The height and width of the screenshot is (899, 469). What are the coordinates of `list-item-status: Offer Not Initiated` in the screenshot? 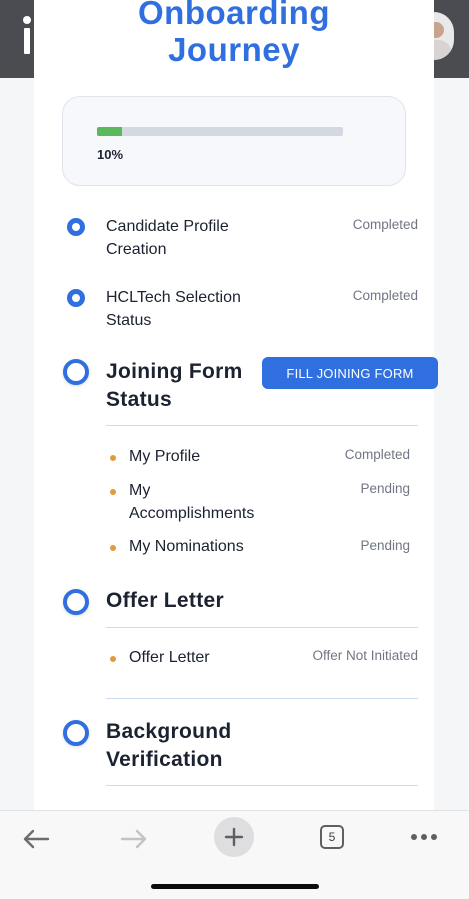 It's located at (365, 655).